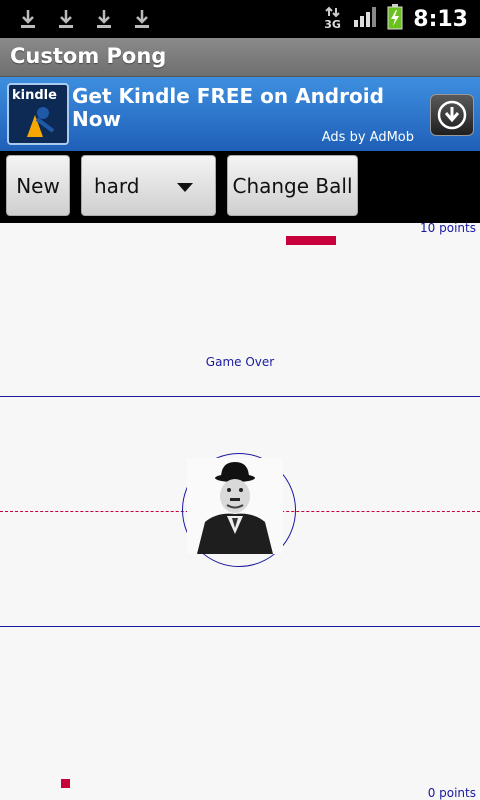 The height and width of the screenshot is (800, 480). Describe the element at coordinates (365, 19) in the screenshot. I see `signal-icon` at that location.